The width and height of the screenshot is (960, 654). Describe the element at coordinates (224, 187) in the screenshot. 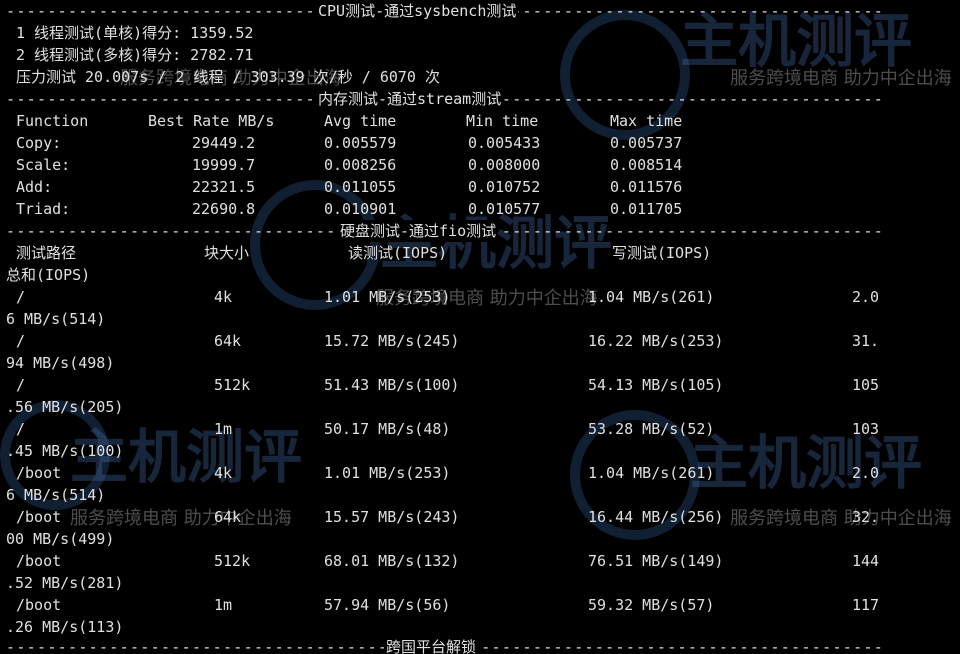

I see `memory-cell: 22321.5` at that location.